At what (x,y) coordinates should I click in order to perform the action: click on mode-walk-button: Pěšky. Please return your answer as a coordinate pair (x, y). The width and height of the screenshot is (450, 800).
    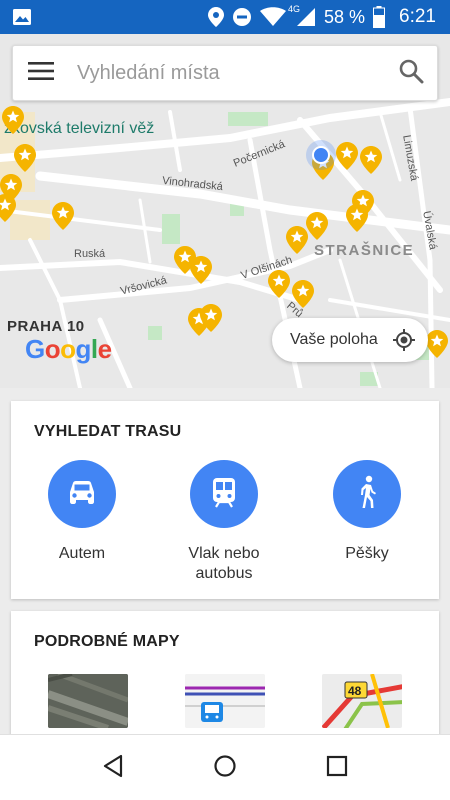
    Looking at the image, I should click on (367, 512).